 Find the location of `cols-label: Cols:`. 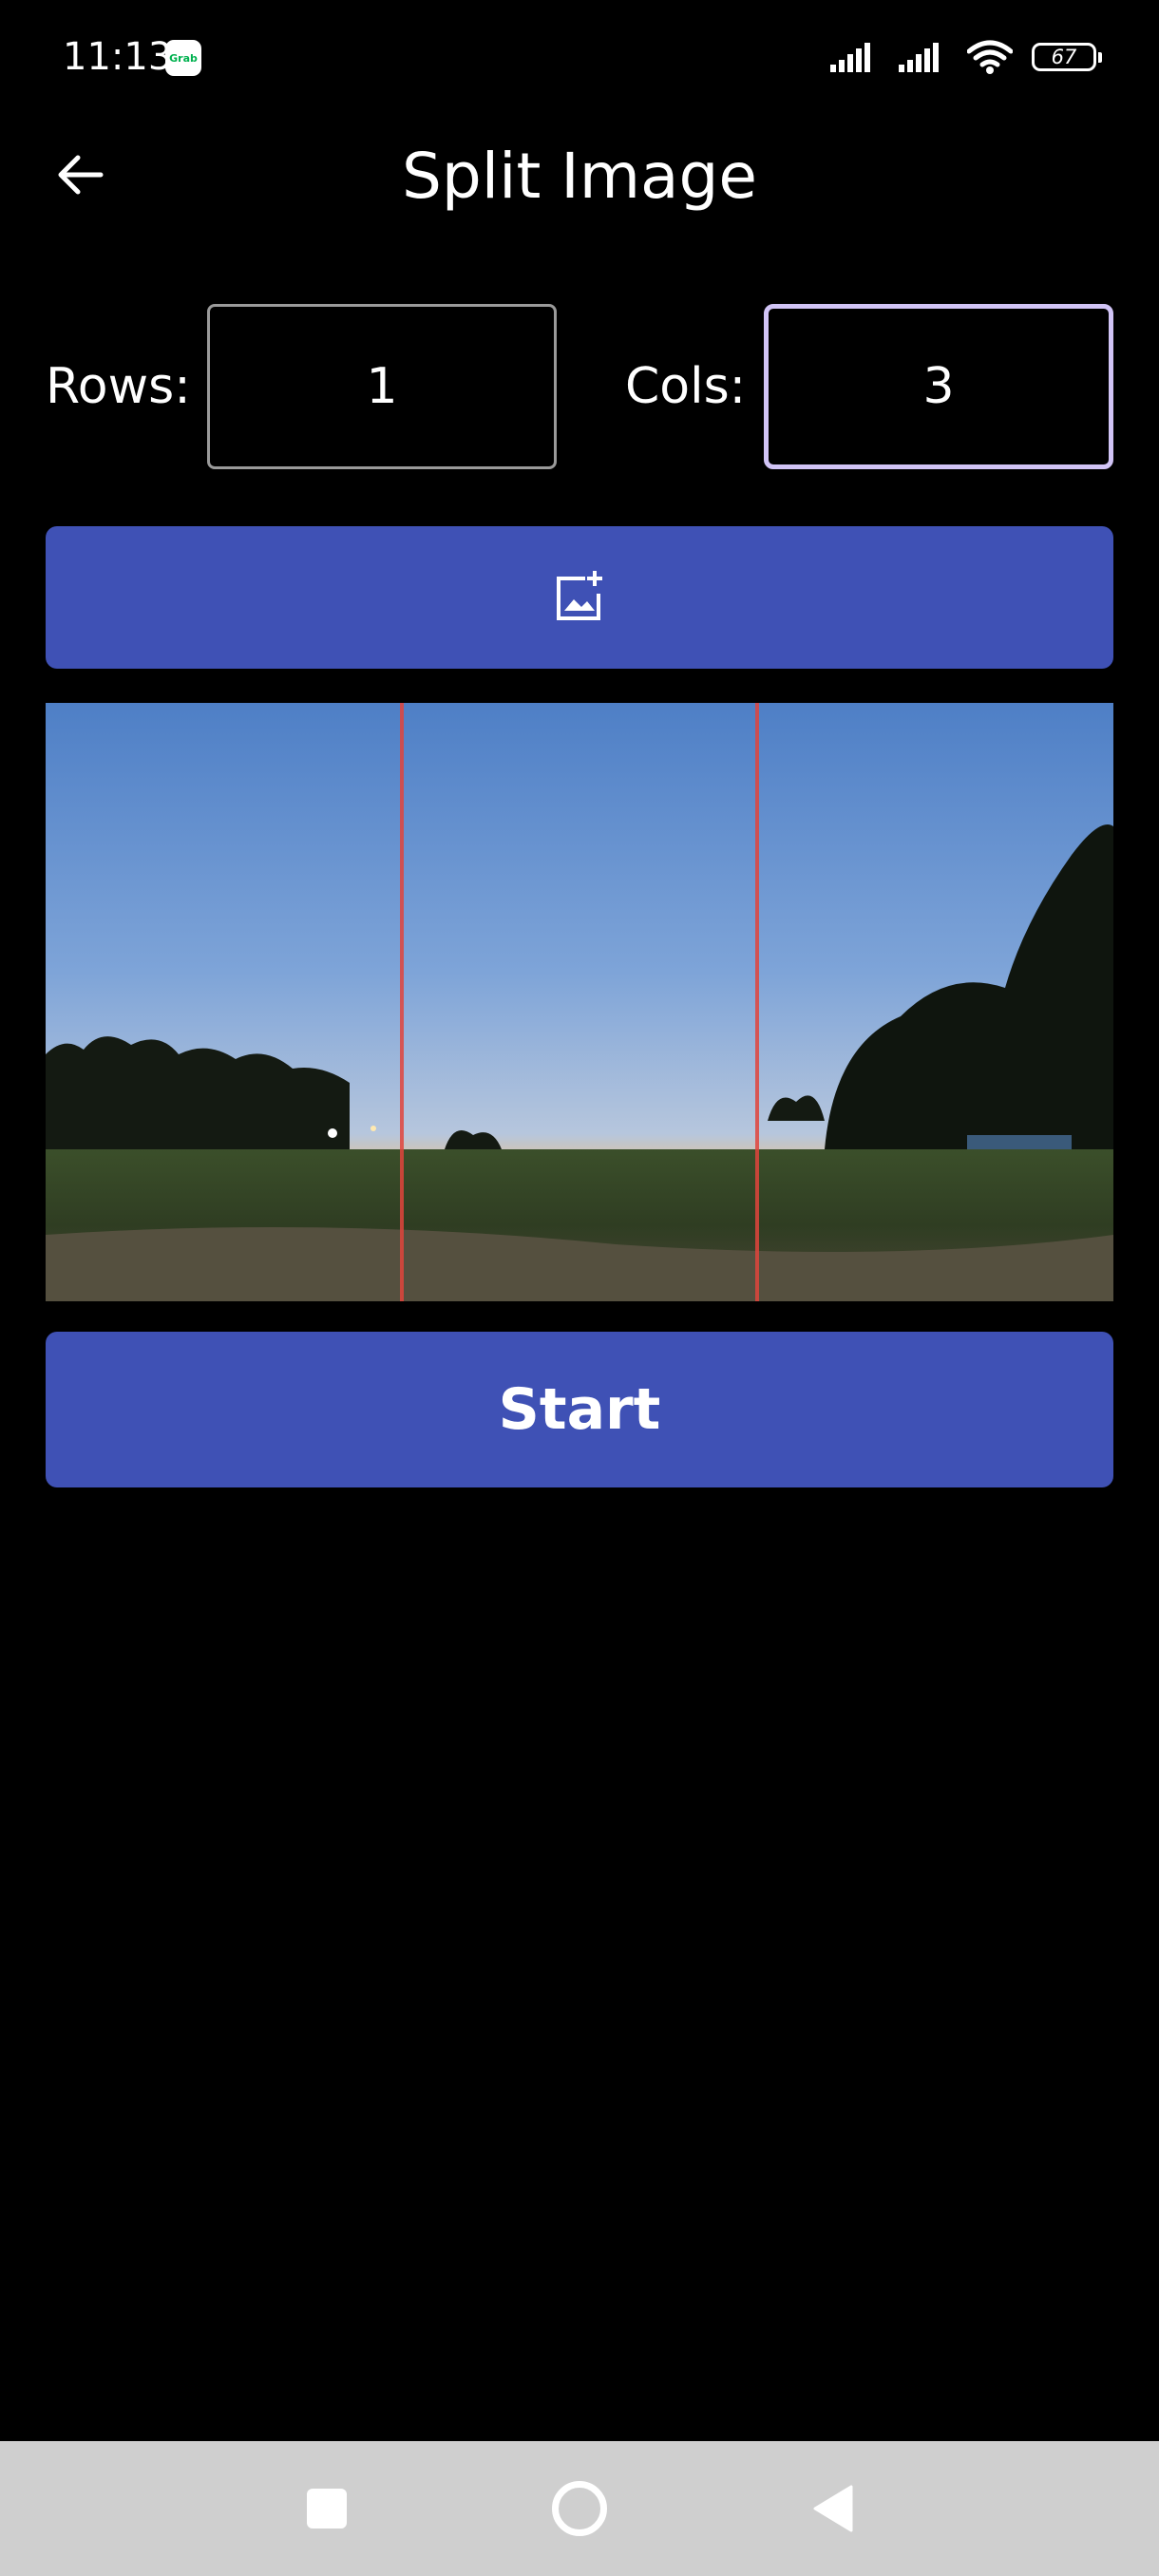

cols-label: Cols: is located at coordinates (686, 386).